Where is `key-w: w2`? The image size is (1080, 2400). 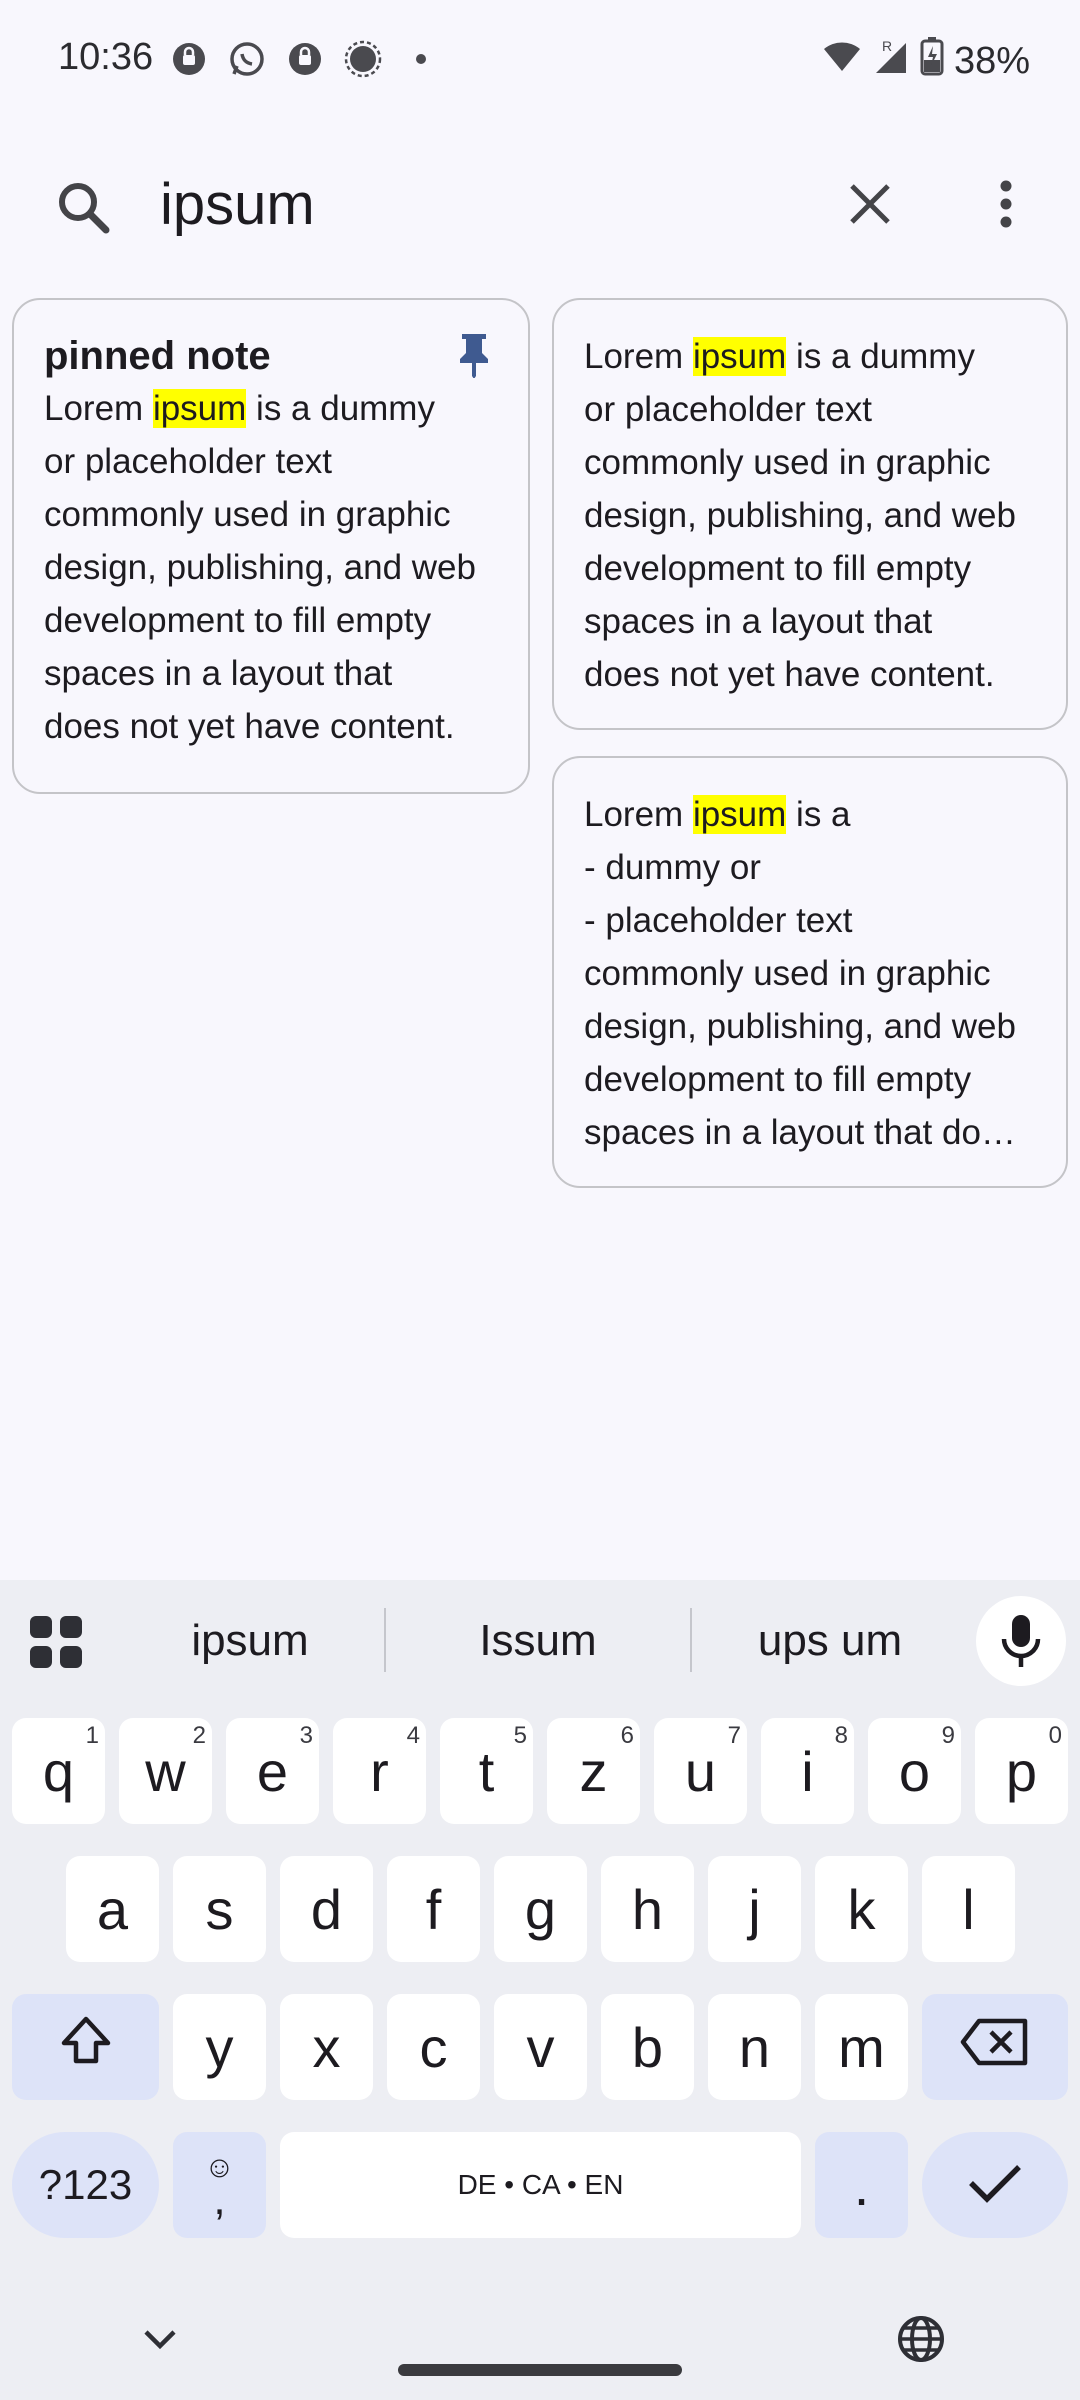
key-w: w2 is located at coordinates (165, 1771).